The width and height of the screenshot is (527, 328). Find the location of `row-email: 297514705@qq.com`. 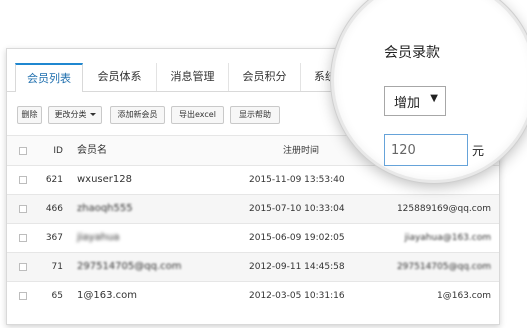

row-email: 297514705@qq.com is located at coordinates (443, 267).